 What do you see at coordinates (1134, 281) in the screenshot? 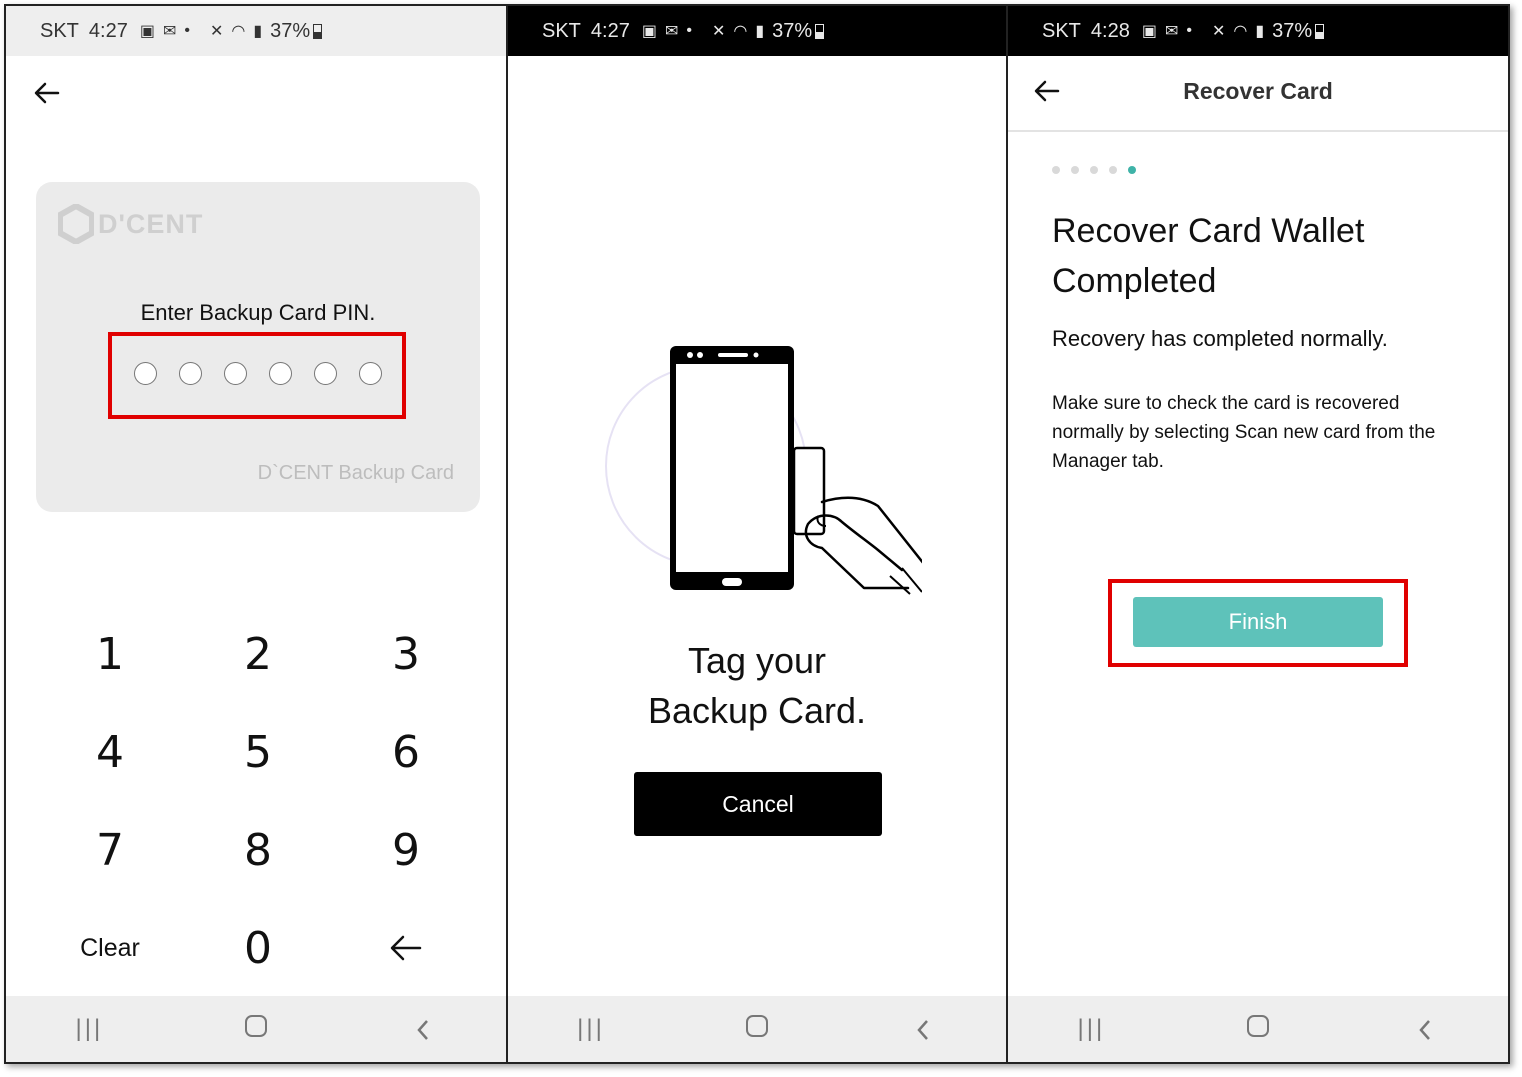
I see `completion-heading-line2: Completed` at bounding box center [1134, 281].